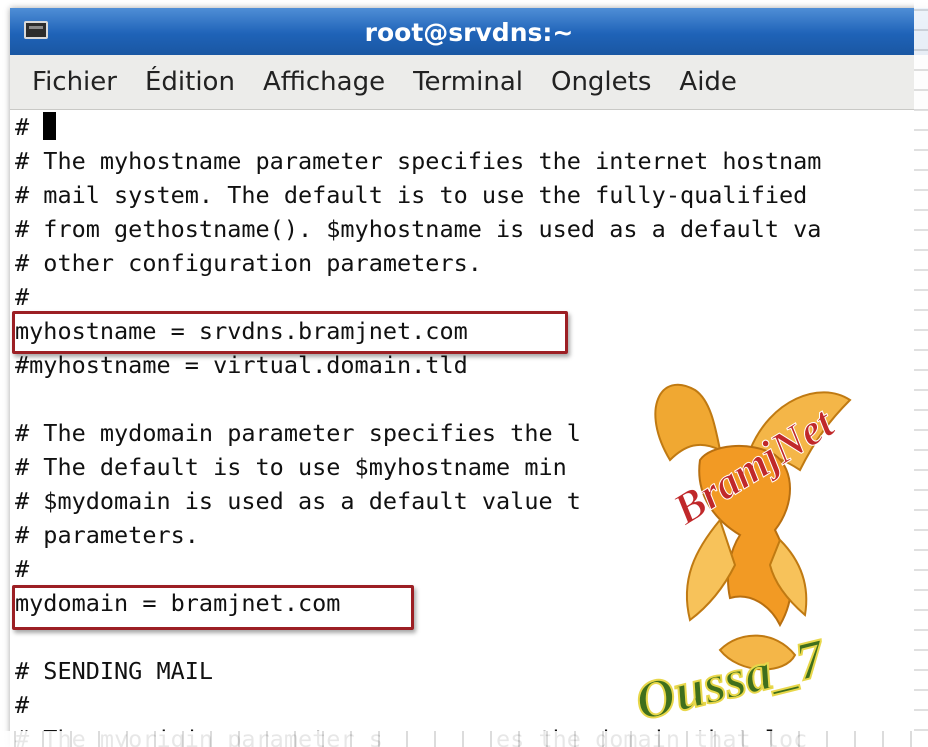 The image size is (928, 747). What do you see at coordinates (50, 126) in the screenshot?
I see `text-cursor` at bounding box center [50, 126].